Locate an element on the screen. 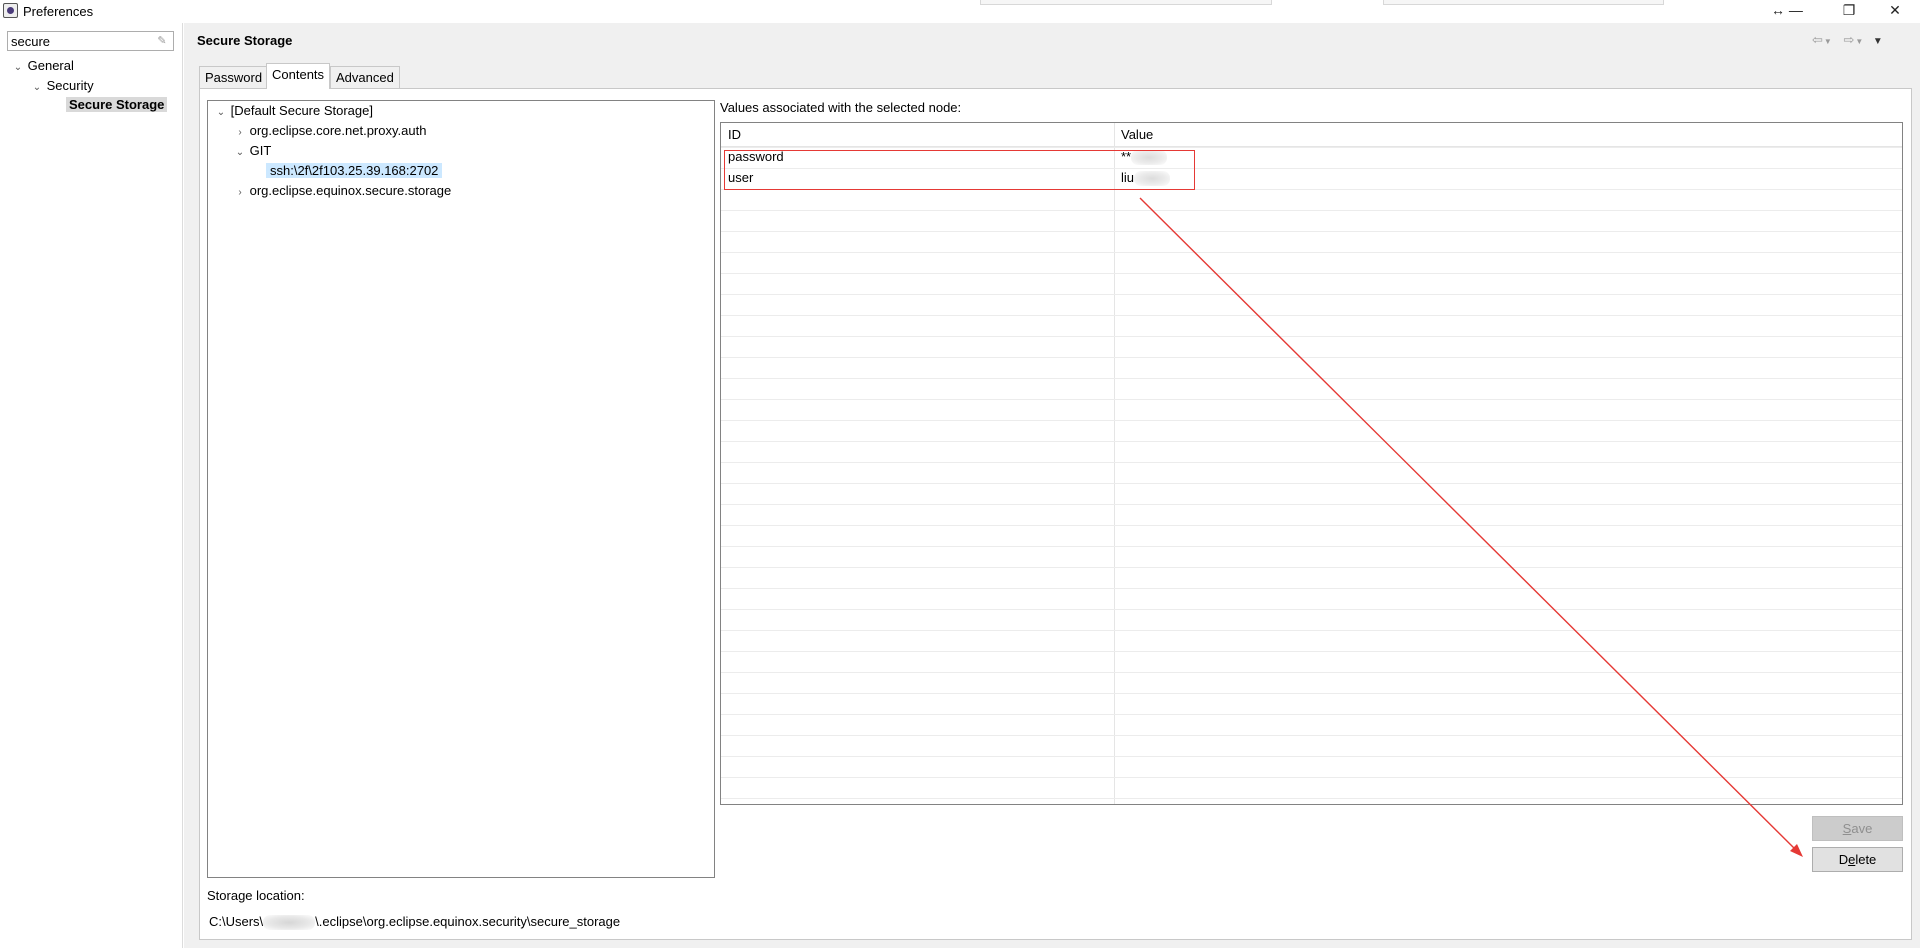  storage-location-label: Storage location: is located at coordinates (256, 895).